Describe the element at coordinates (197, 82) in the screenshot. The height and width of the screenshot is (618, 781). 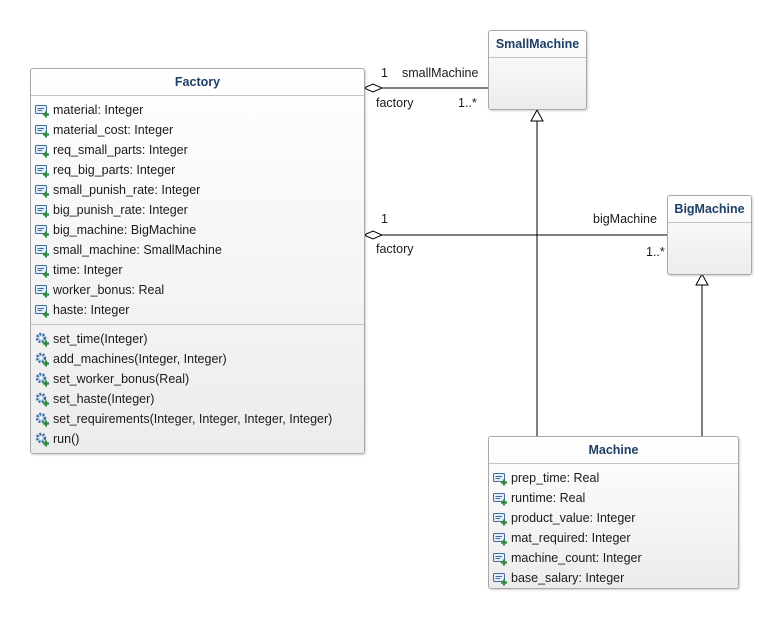
I see `class-name: Factory` at that location.